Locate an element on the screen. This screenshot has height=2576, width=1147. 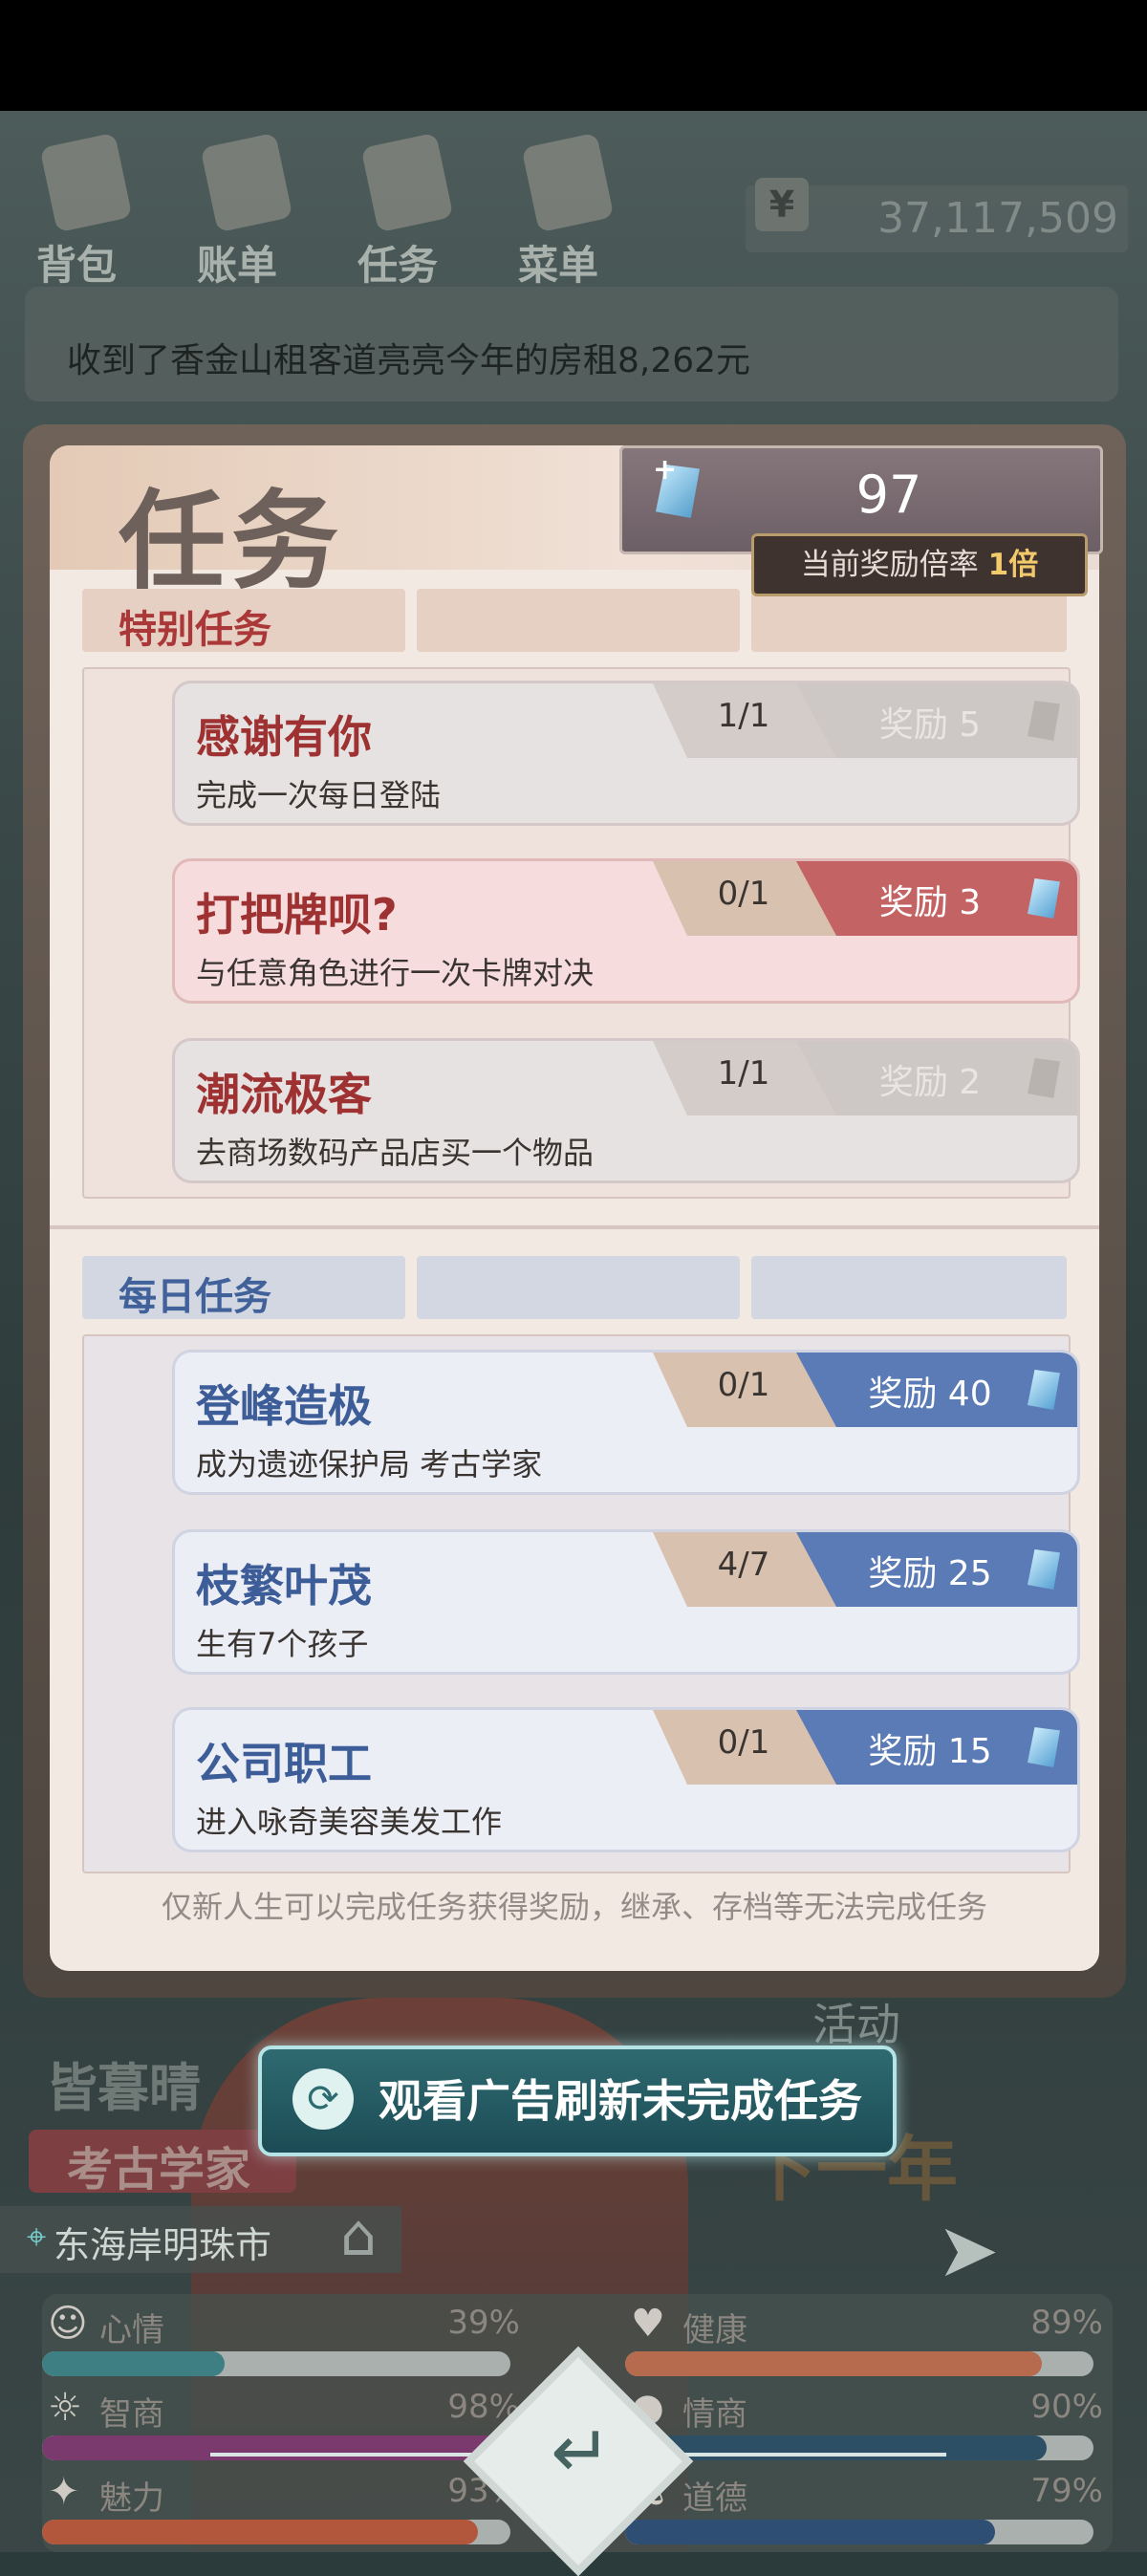
stat-mood: ☺ 心情 39% is located at coordinates (281, 2340).